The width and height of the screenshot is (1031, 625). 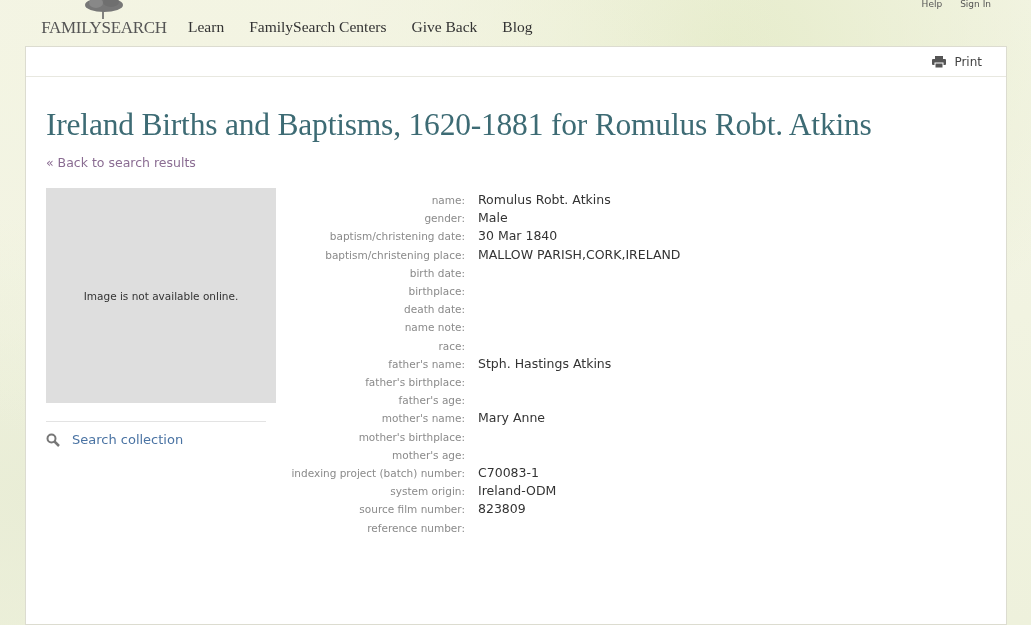 What do you see at coordinates (939, 61) in the screenshot?
I see `printer-icon` at bounding box center [939, 61].